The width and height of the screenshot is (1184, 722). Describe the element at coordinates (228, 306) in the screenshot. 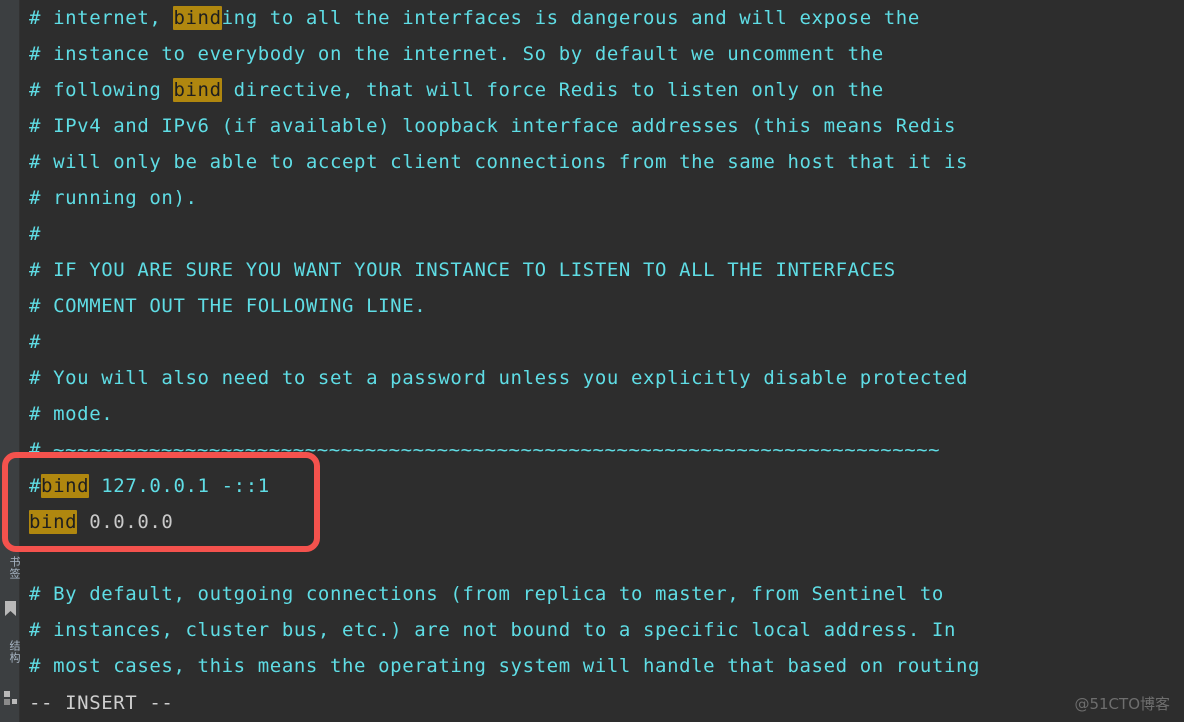

I see `code-line: # COMMENT OUT THE FOLLOWING LINE.` at that location.